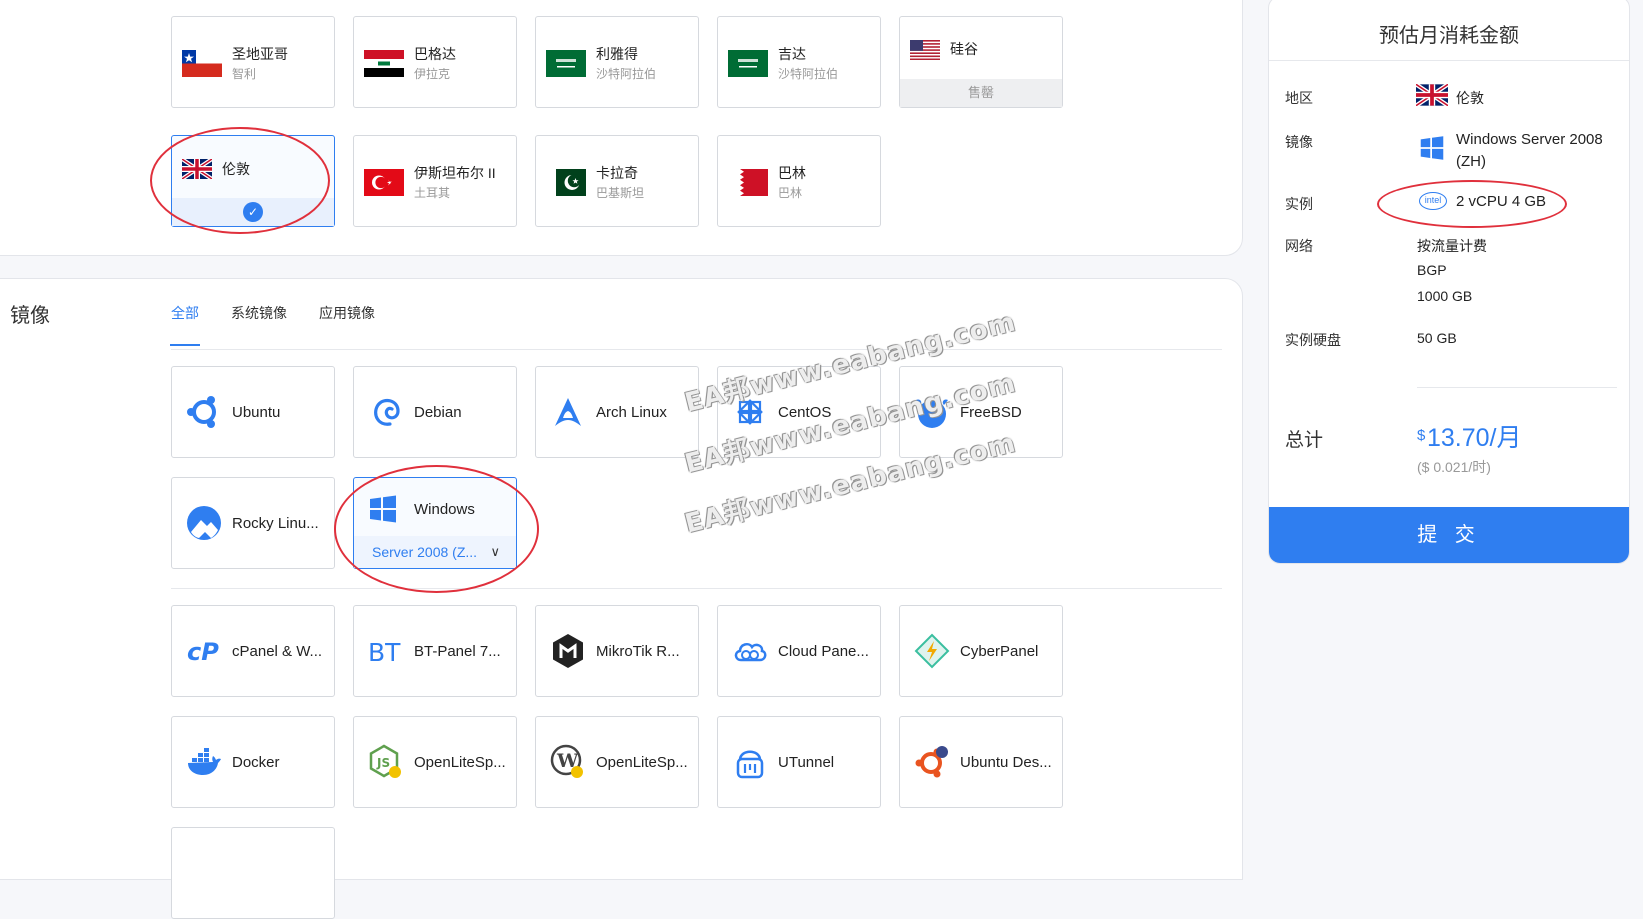 Image resolution: width=1643 pixels, height=919 pixels. Describe the element at coordinates (1313, 340) in the screenshot. I see `disk-label: 实例硬盘` at that location.